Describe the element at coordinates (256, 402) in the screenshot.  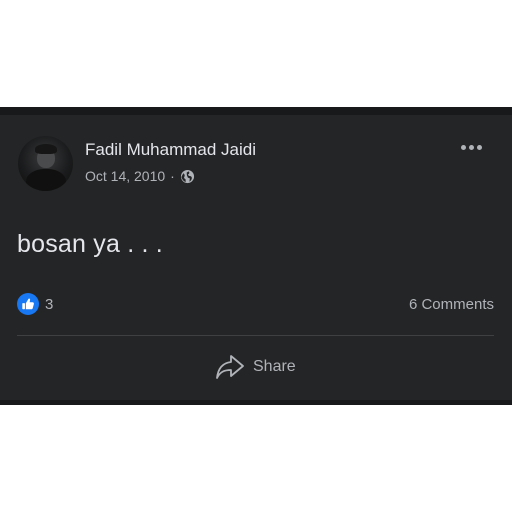
I see `bottom-border` at that location.